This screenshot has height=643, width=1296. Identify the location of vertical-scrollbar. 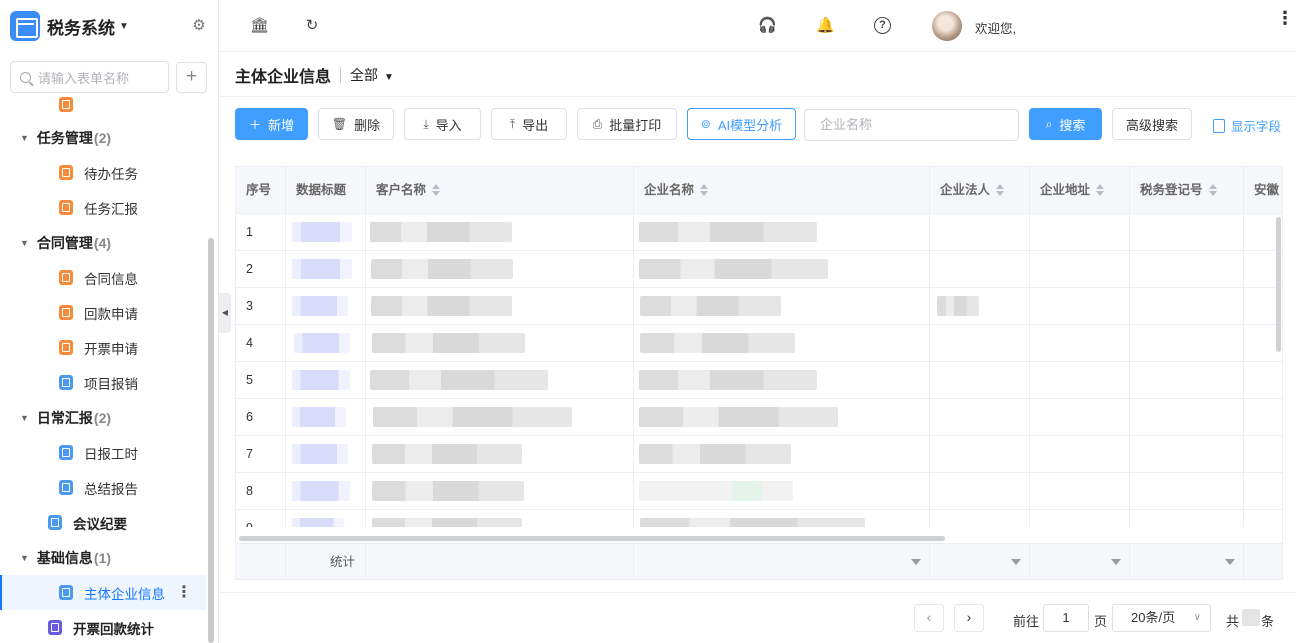
(1278, 284).